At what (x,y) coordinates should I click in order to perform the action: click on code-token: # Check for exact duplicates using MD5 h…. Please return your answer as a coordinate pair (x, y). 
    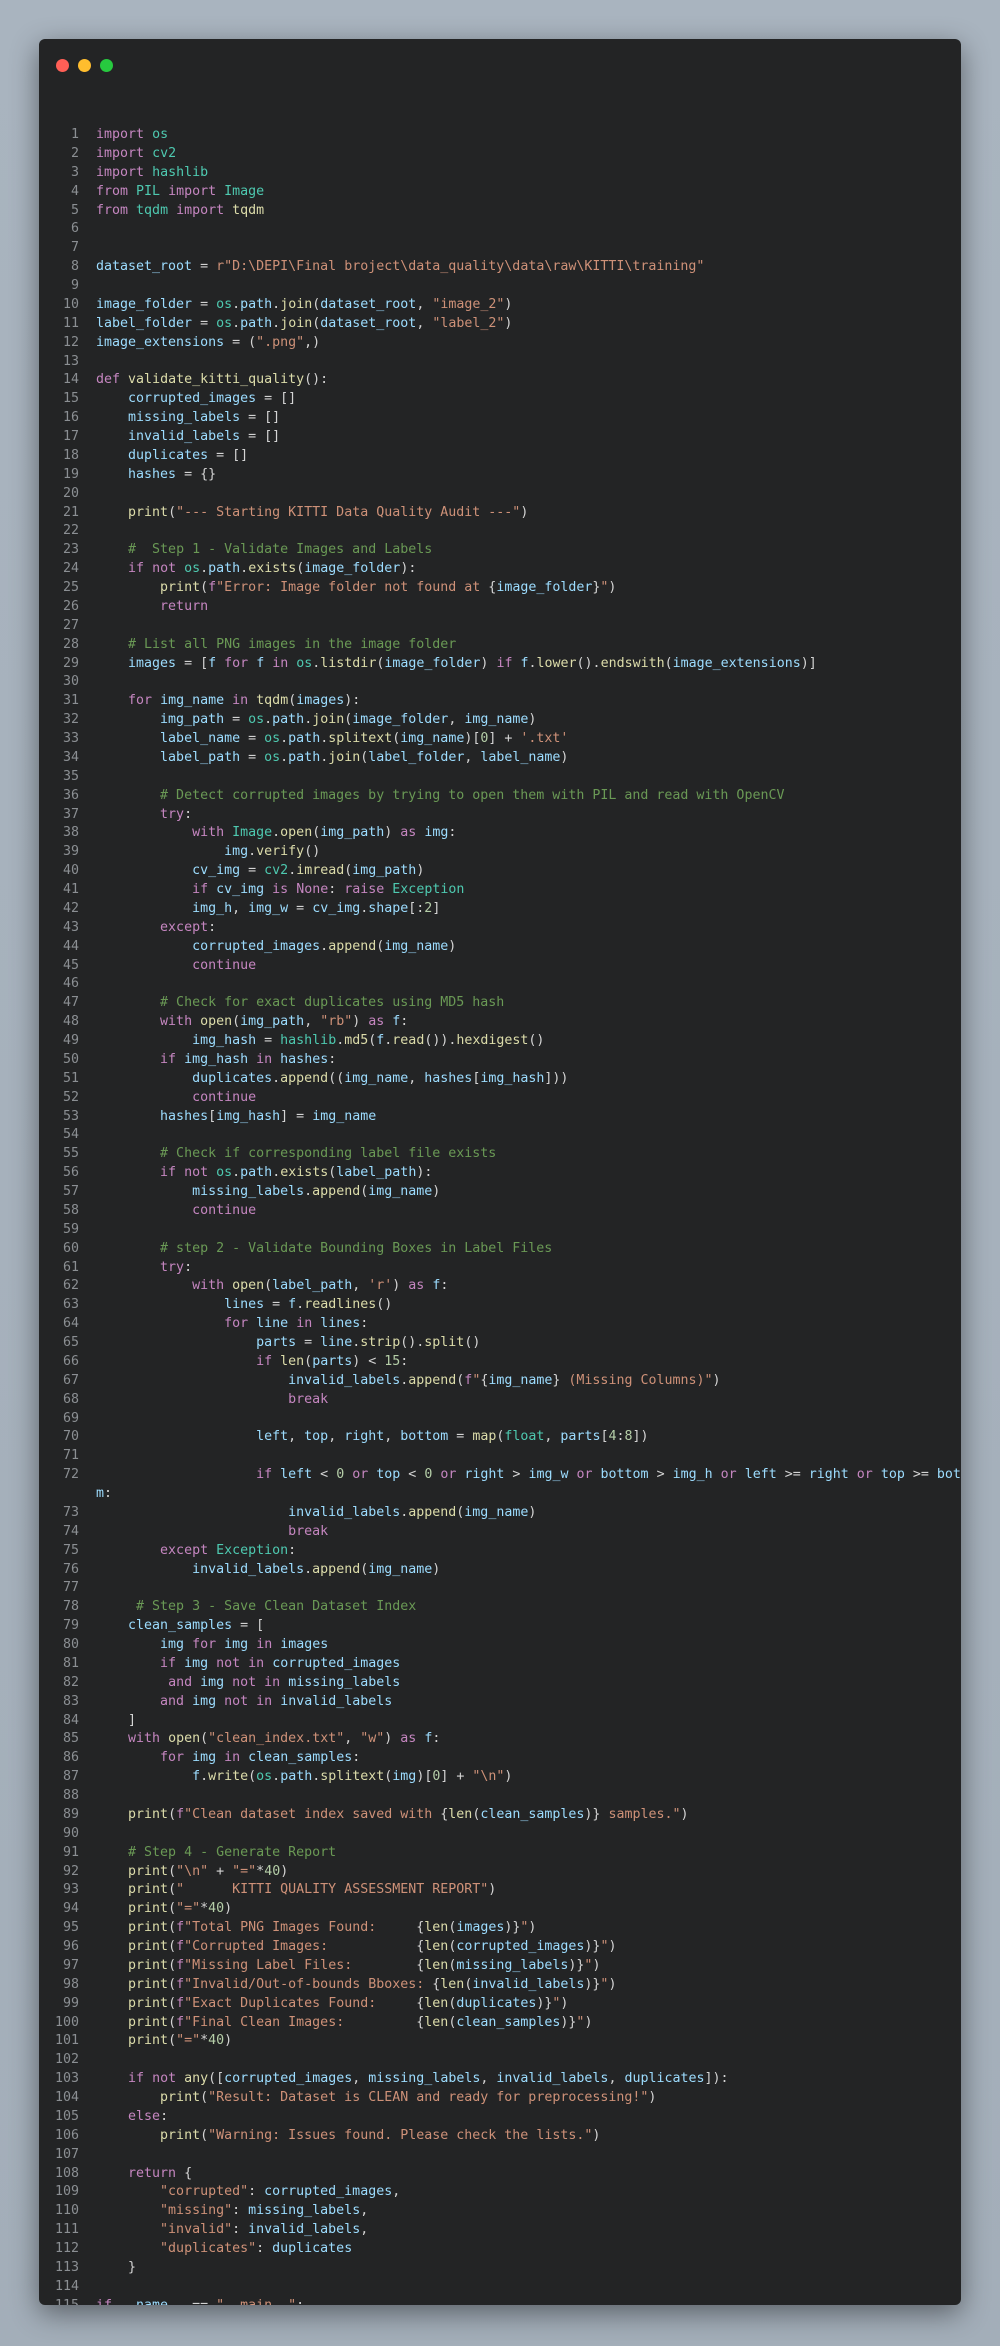
    Looking at the image, I should click on (332, 1003).